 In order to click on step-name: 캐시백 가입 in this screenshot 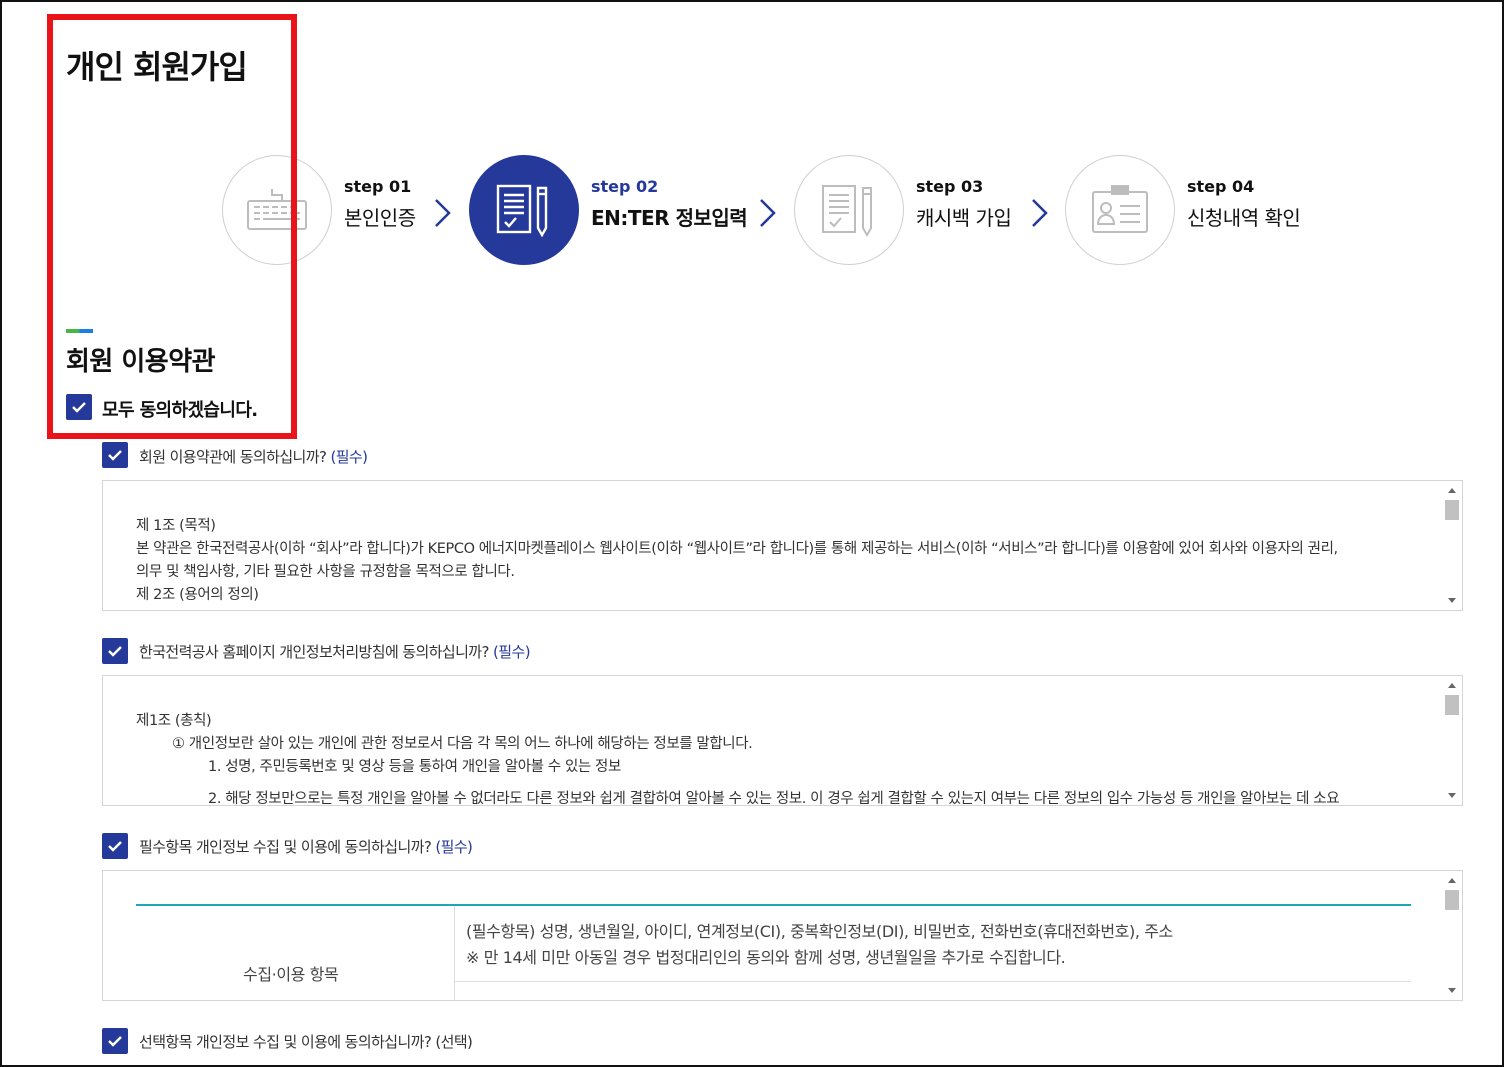, I will do `click(964, 218)`.